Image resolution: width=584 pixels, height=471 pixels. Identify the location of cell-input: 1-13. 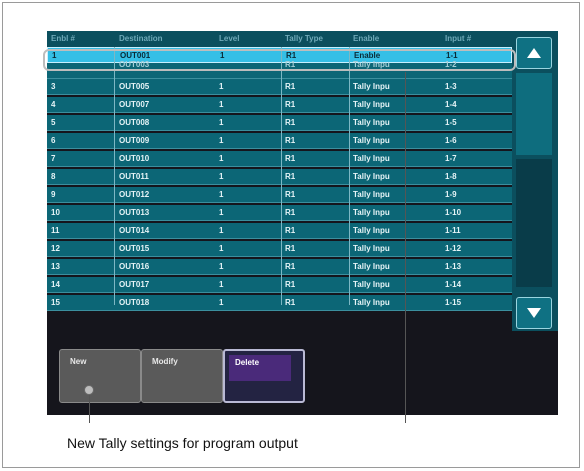
(453, 266).